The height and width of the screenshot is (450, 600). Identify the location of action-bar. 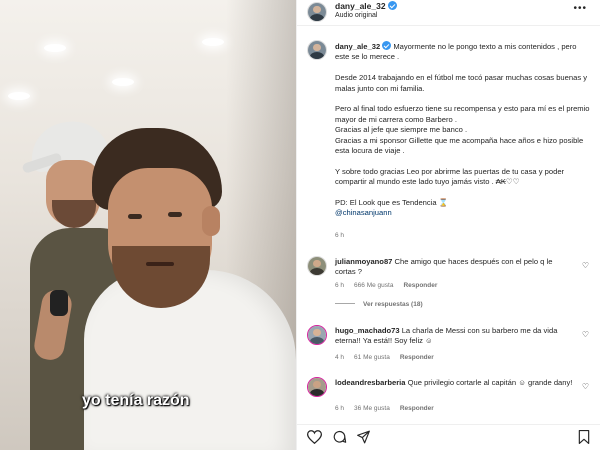
(448, 437).